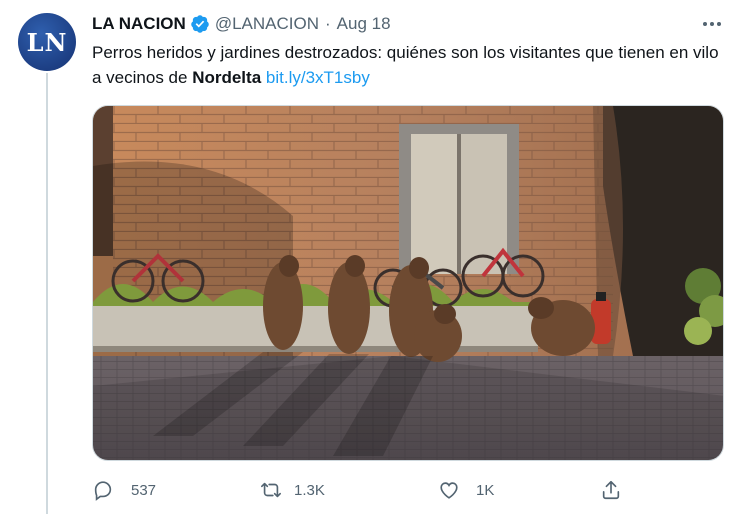 Image resolution: width=739 pixels, height=514 pixels. I want to click on reply-button: 537, so click(124, 490).